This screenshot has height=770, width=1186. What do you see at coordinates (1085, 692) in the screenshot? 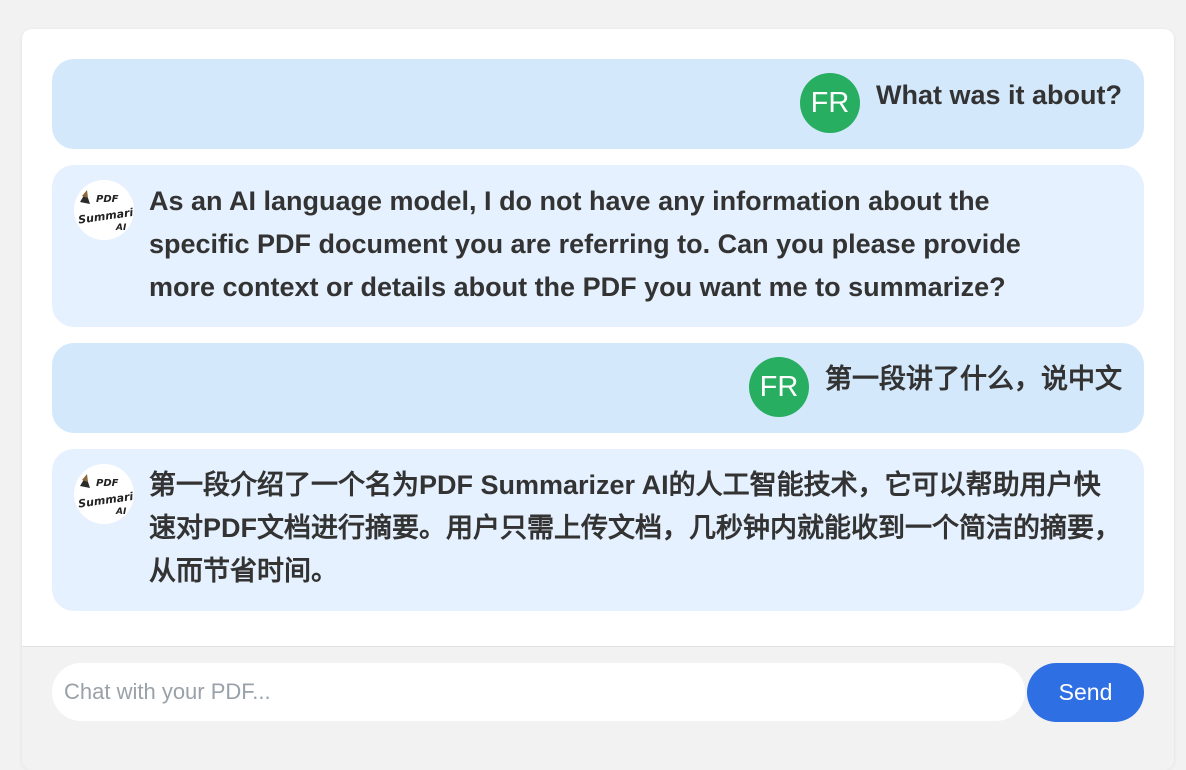
I see `send-button: Send` at bounding box center [1085, 692].